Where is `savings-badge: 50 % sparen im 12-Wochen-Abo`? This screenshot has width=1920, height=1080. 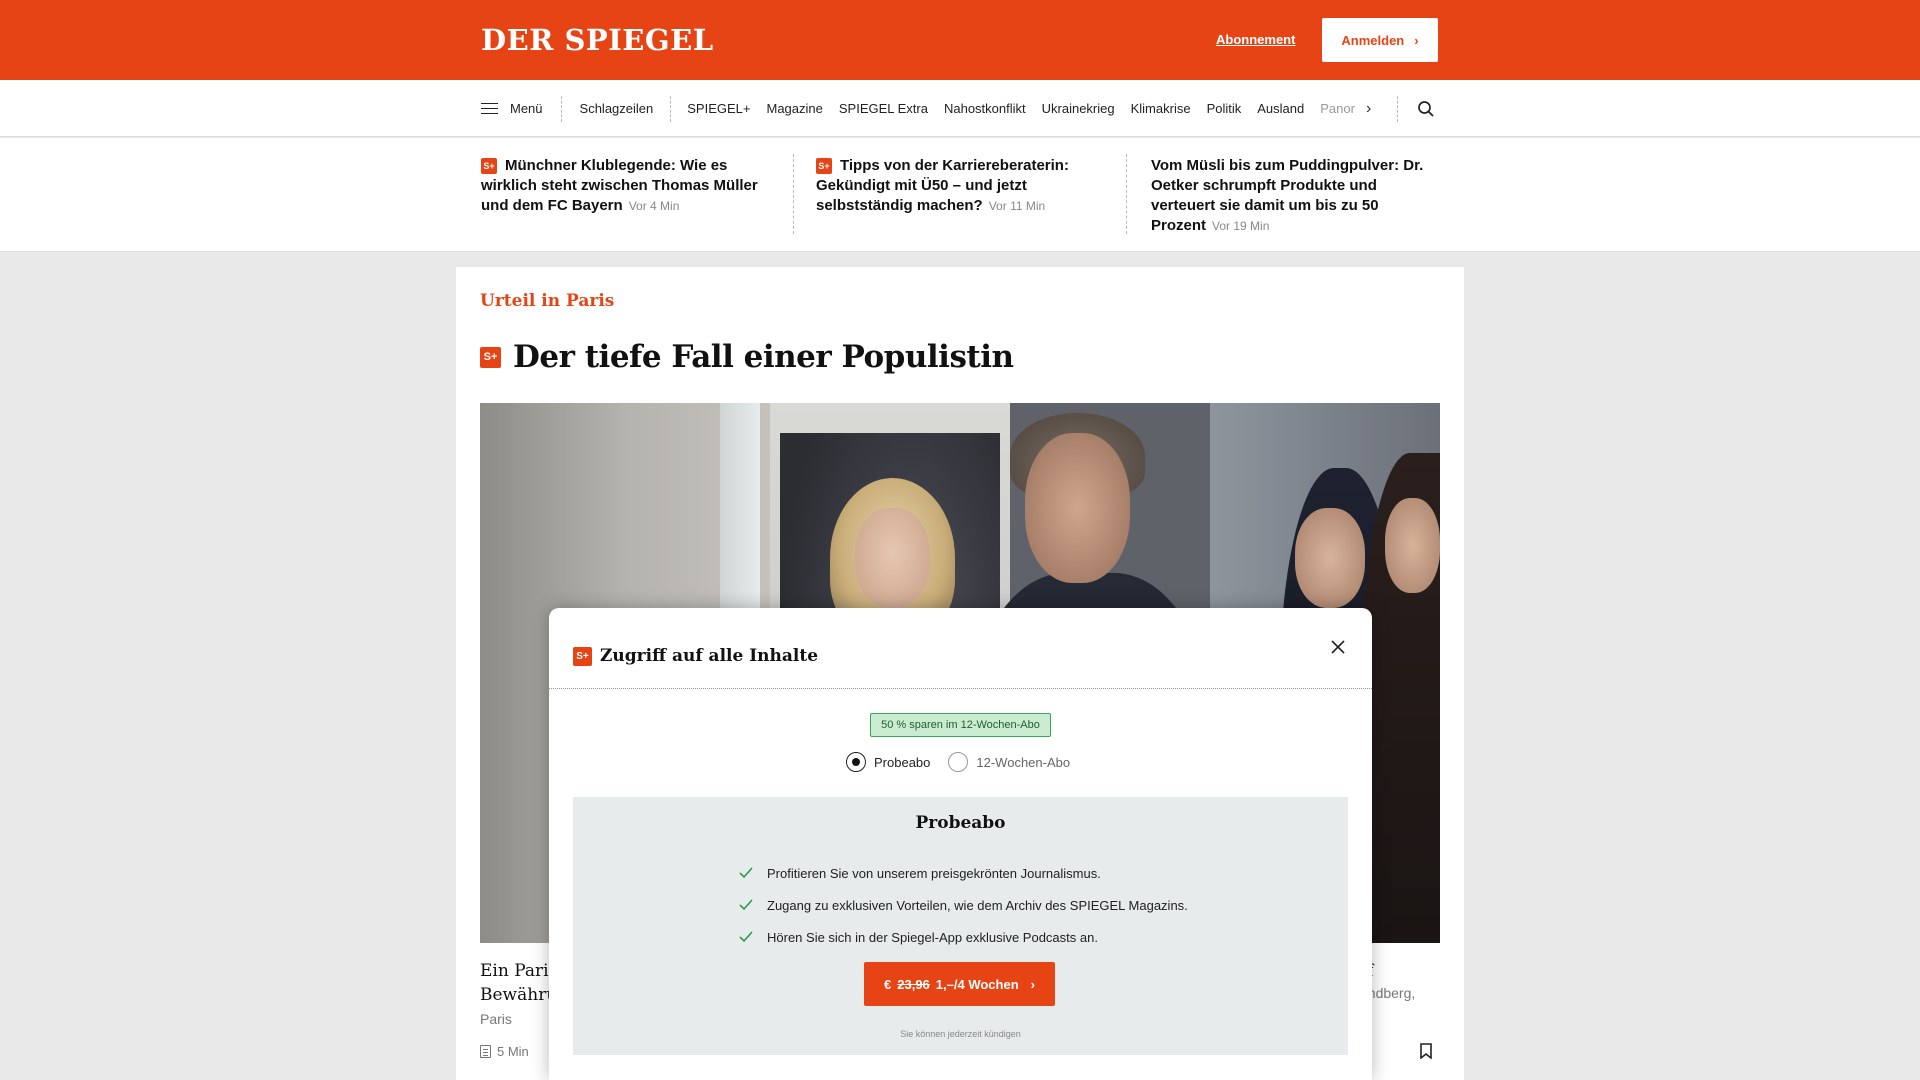
savings-badge: 50 % sparen im 12-Wochen-Abo is located at coordinates (960, 725).